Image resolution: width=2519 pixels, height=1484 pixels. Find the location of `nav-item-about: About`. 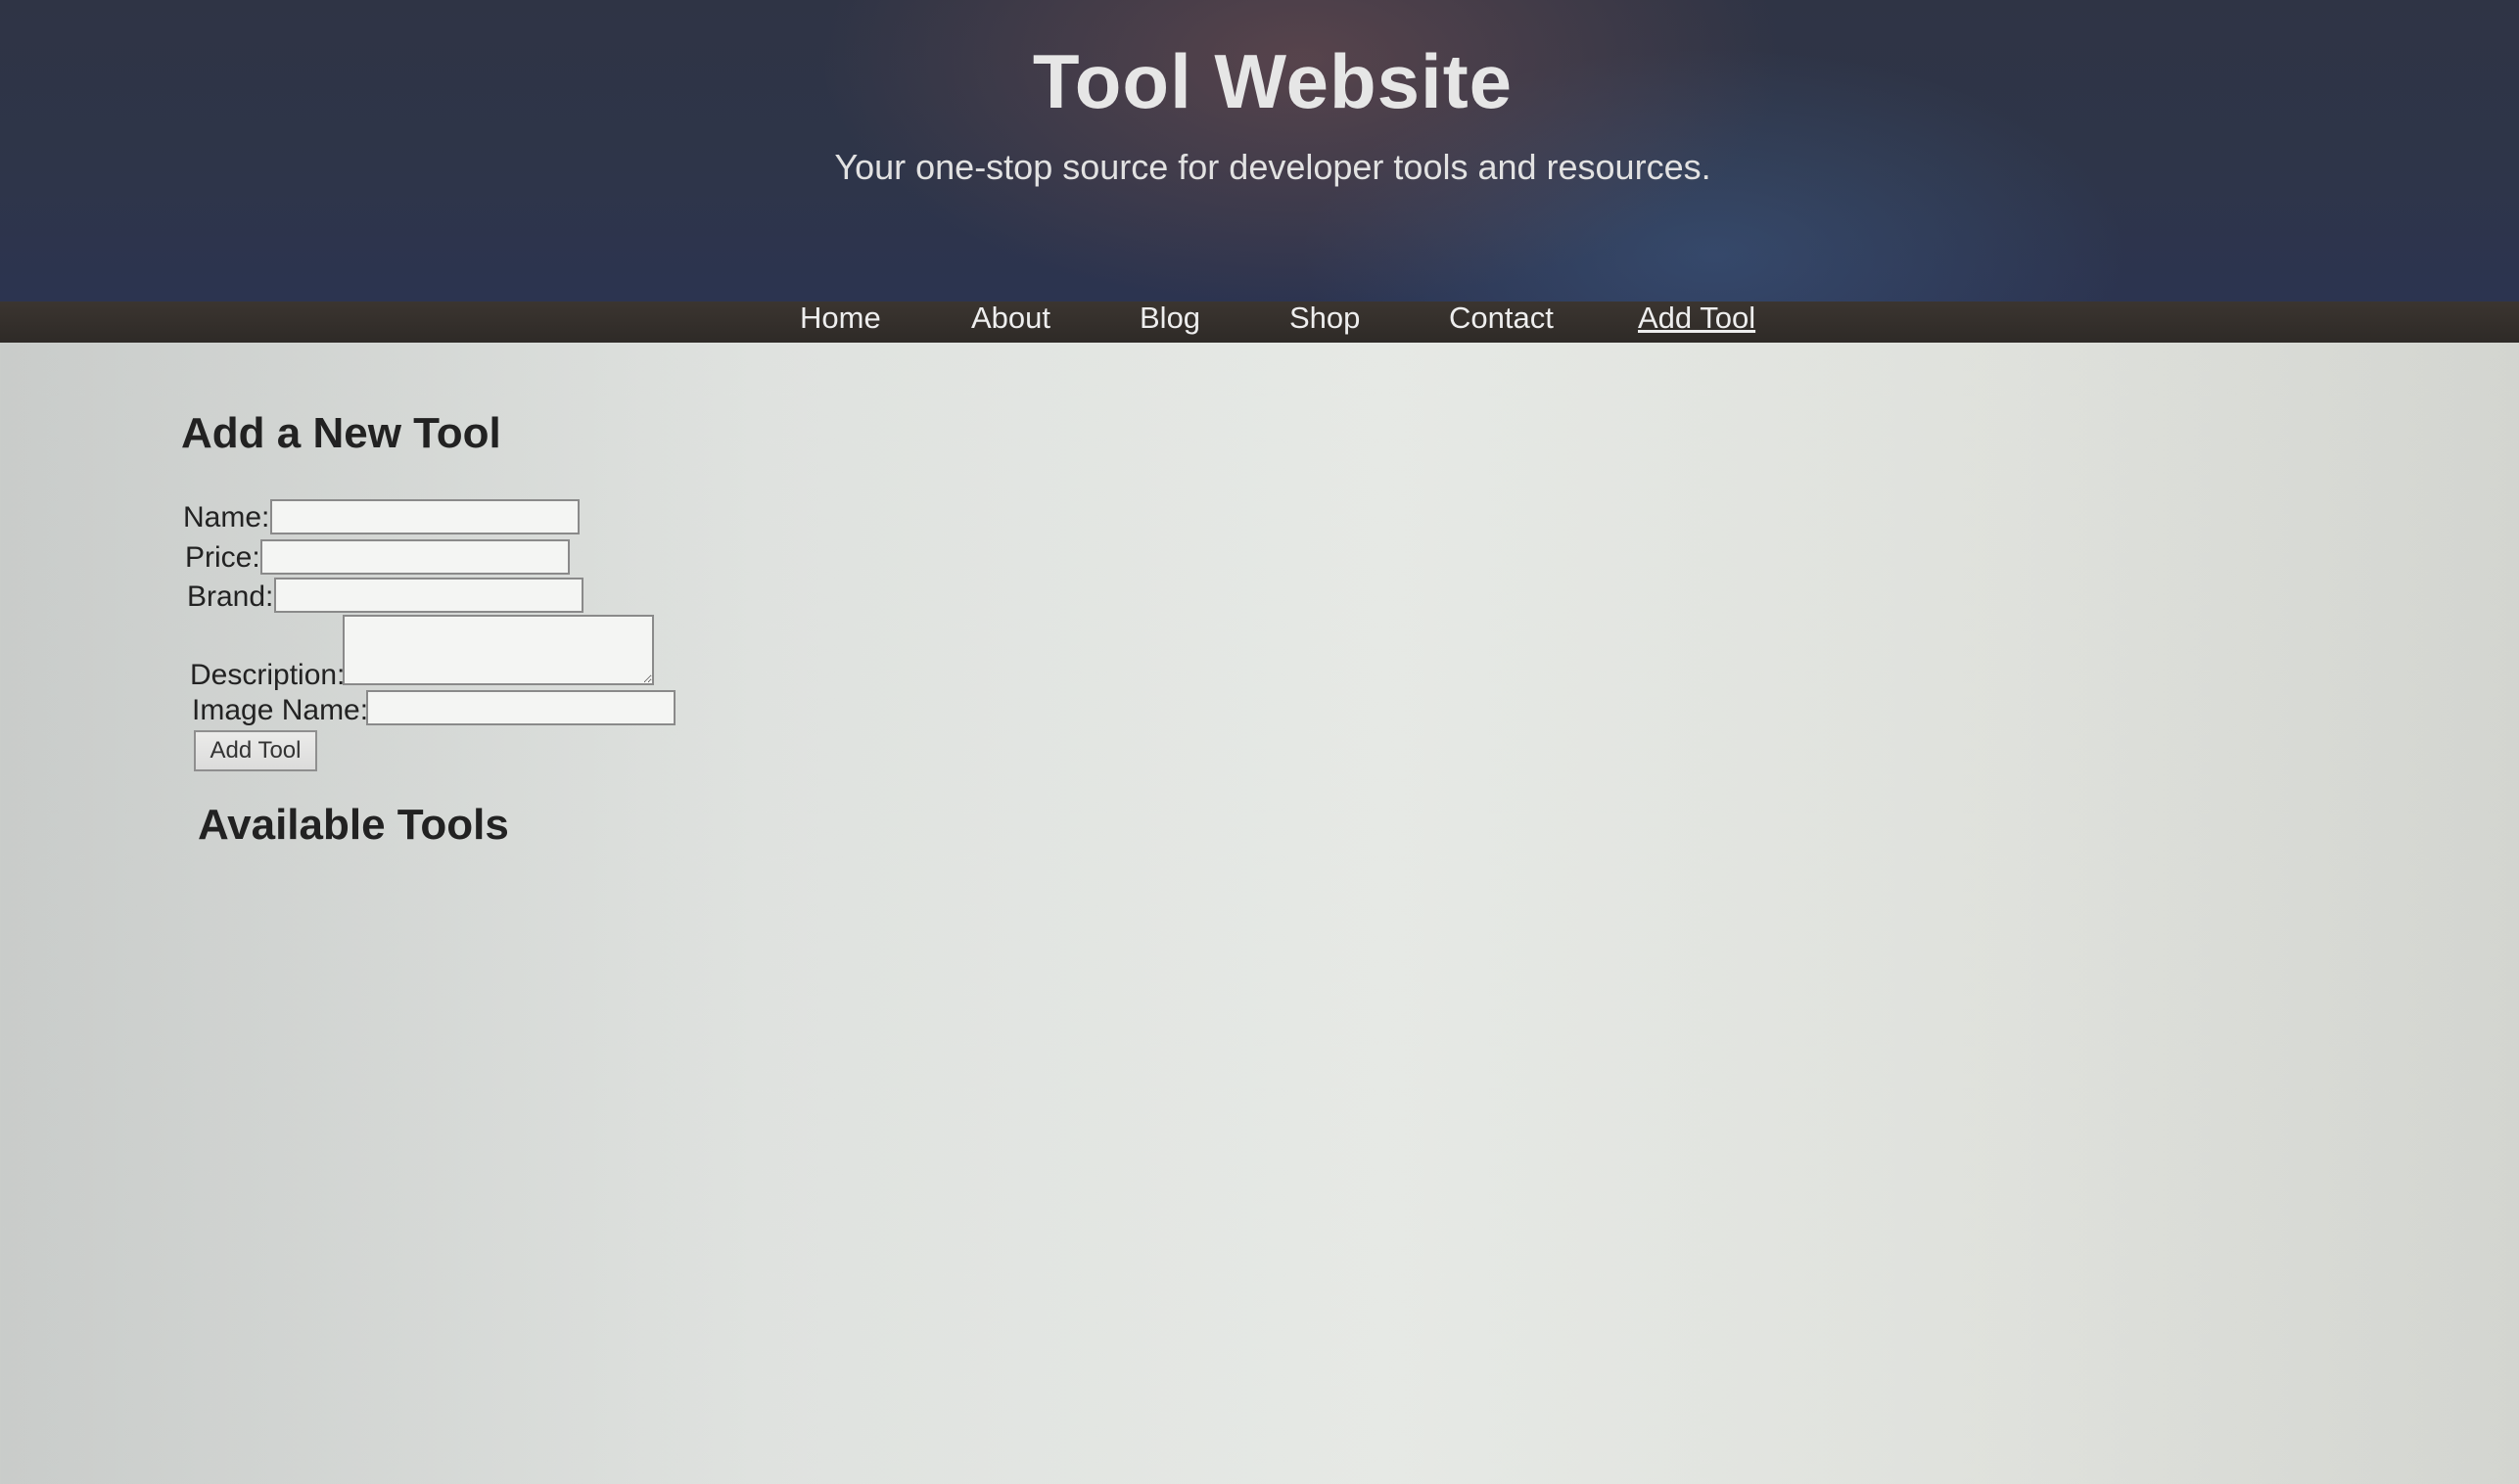

nav-item-about: About is located at coordinates (1010, 322).